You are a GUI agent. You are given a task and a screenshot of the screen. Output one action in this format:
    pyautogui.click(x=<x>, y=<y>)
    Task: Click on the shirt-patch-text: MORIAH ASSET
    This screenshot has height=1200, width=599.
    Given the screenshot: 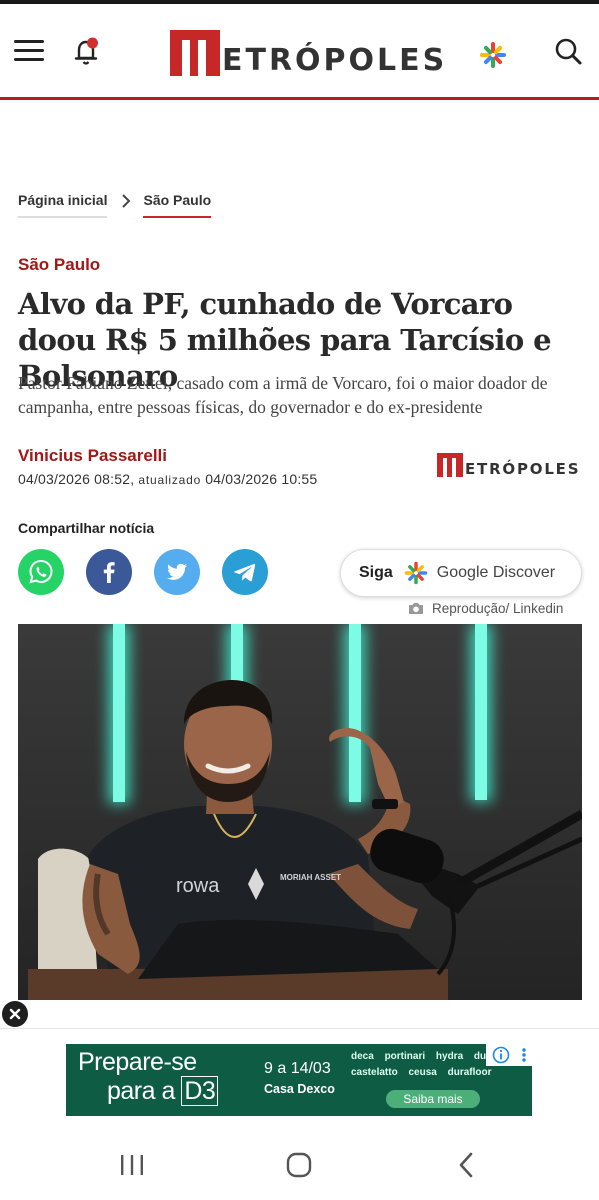 What is the action you would take?
    pyautogui.click(x=310, y=877)
    